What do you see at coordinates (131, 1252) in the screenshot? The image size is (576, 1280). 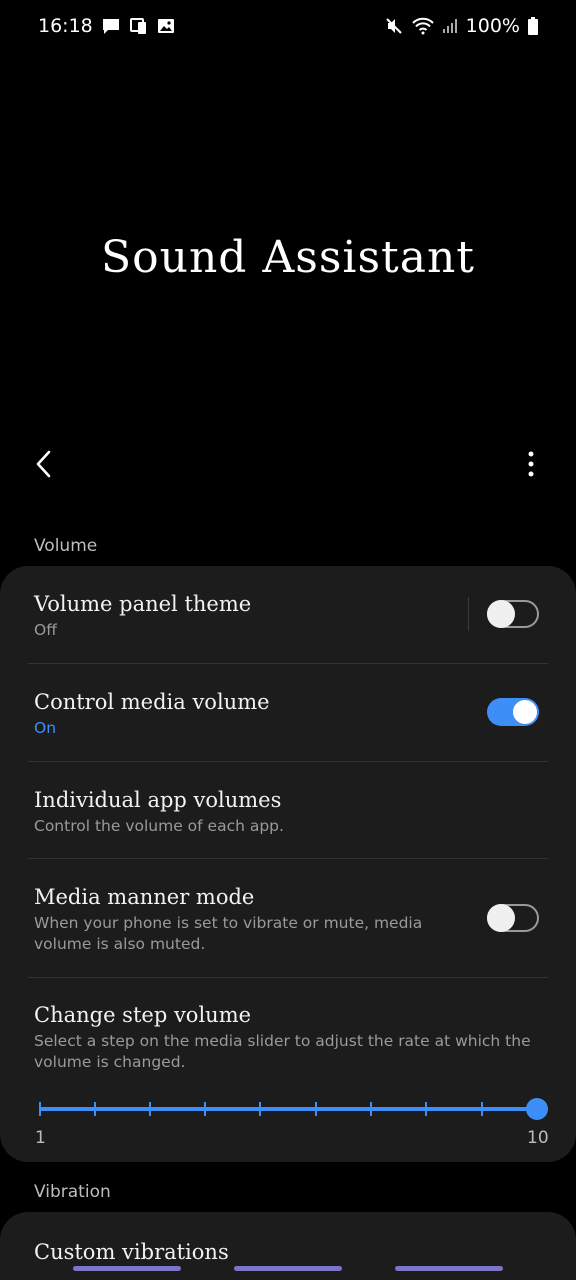 I see `setting-title: Custom vibrations` at bounding box center [131, 1252].